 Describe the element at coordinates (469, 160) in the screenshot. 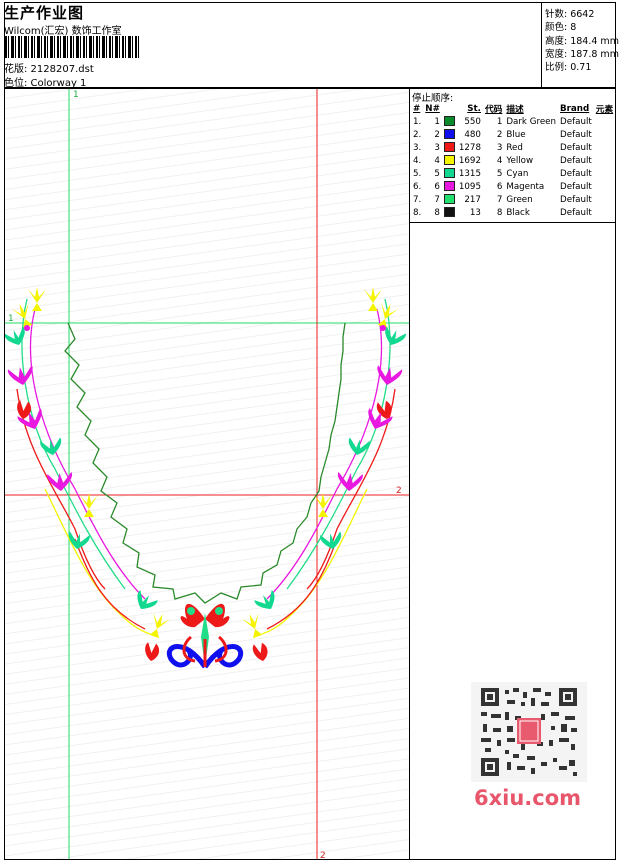

I see `row-stitches: 1692` at that location.